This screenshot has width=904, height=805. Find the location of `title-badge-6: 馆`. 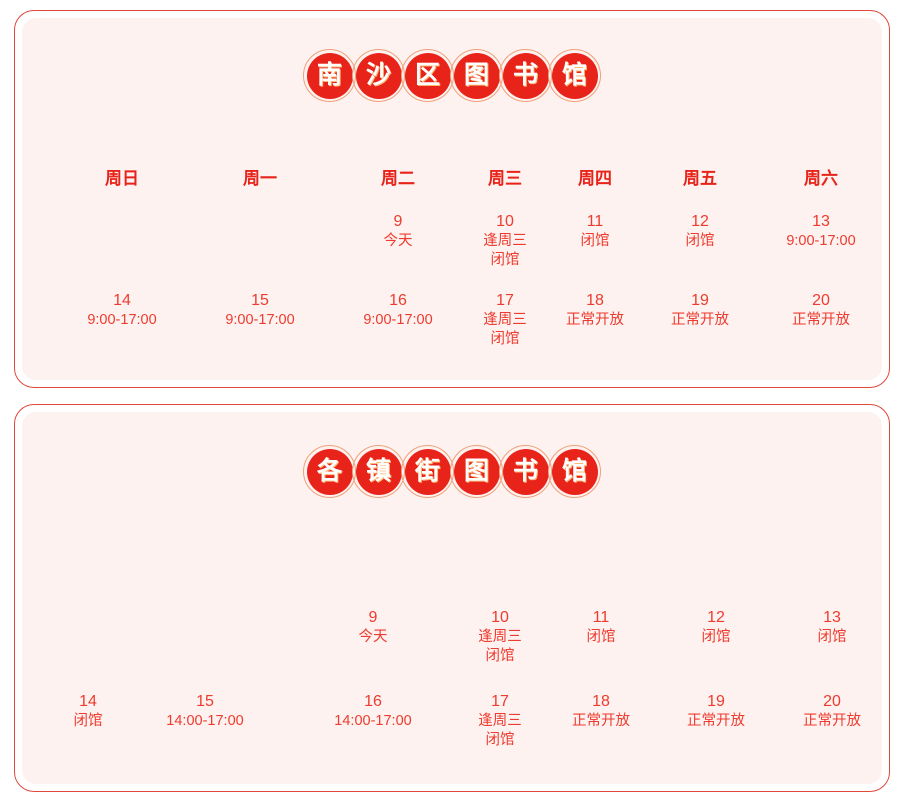

title-badge-6: 馆 is located at coordinates (574, 75).